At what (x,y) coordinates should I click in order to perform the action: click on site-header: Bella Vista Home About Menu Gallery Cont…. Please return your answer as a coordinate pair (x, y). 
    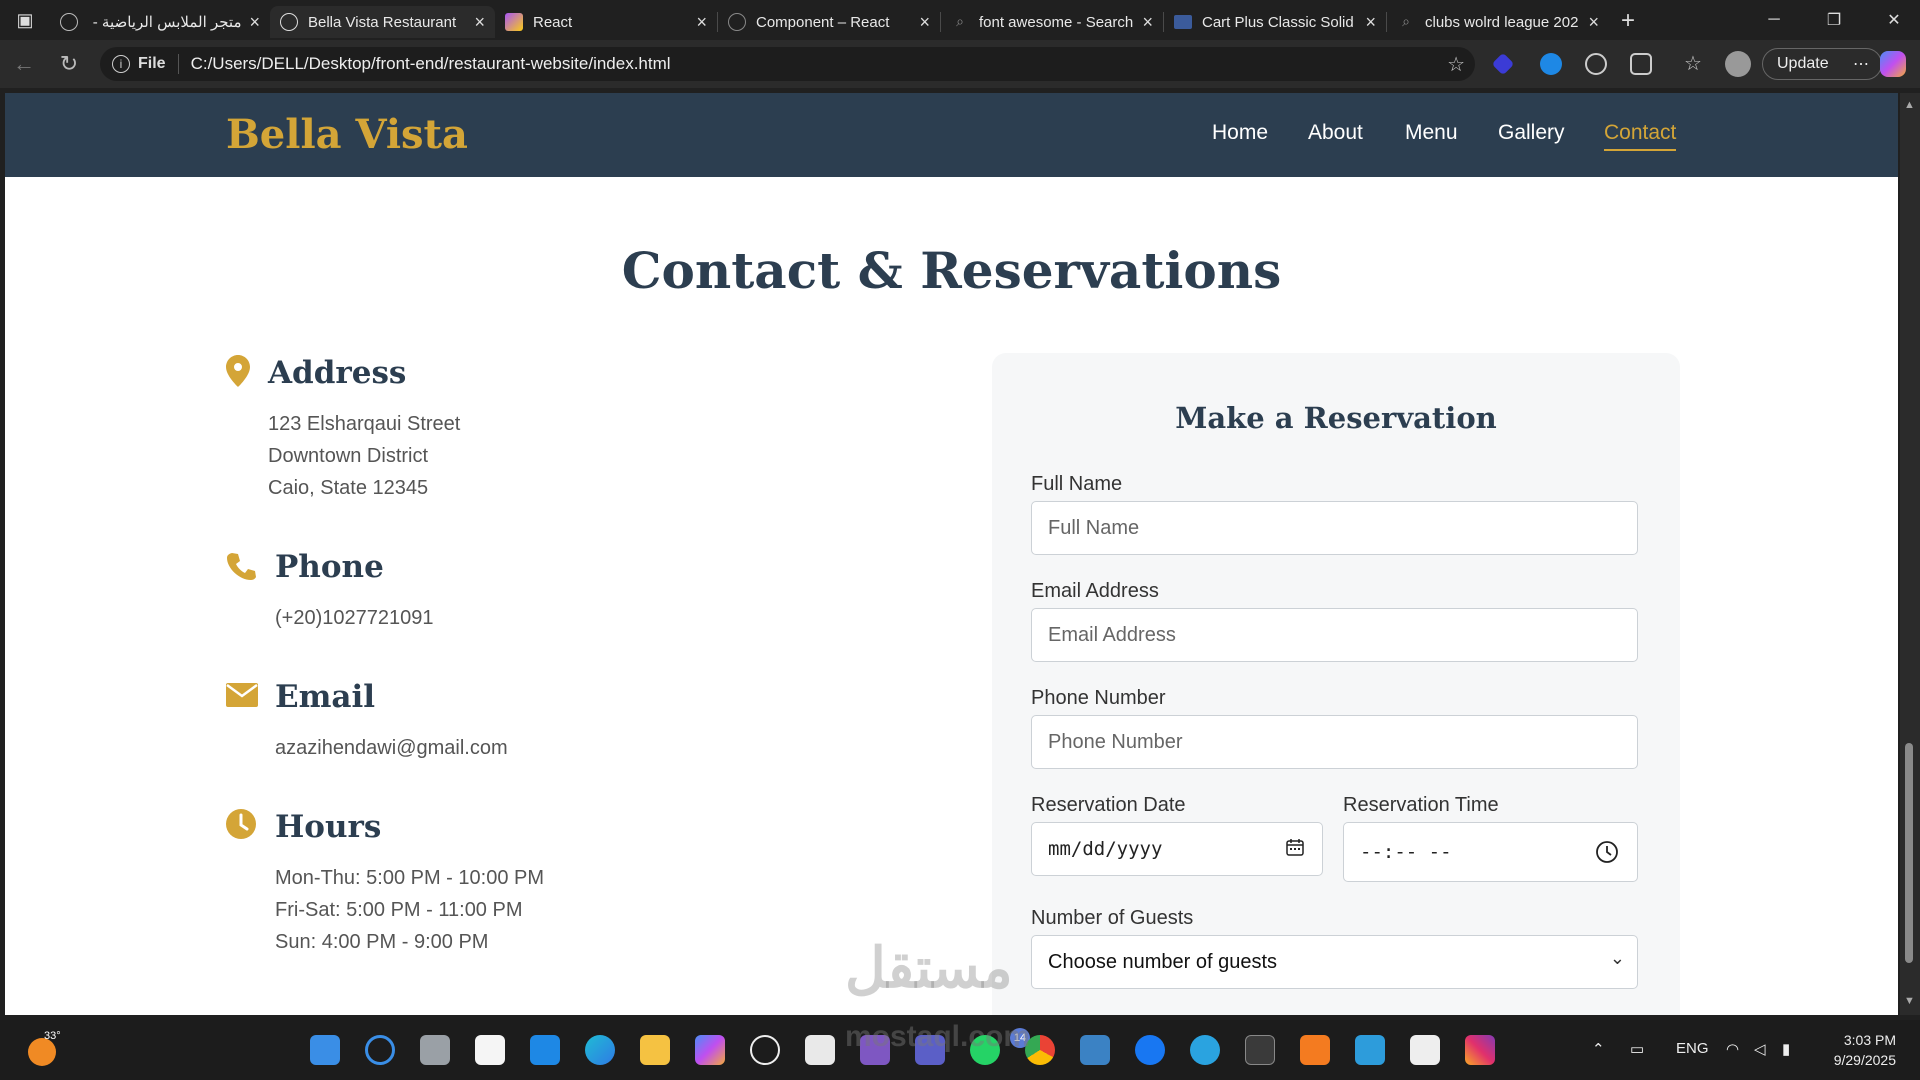
    Looking at the image, I should click on (951, 135).